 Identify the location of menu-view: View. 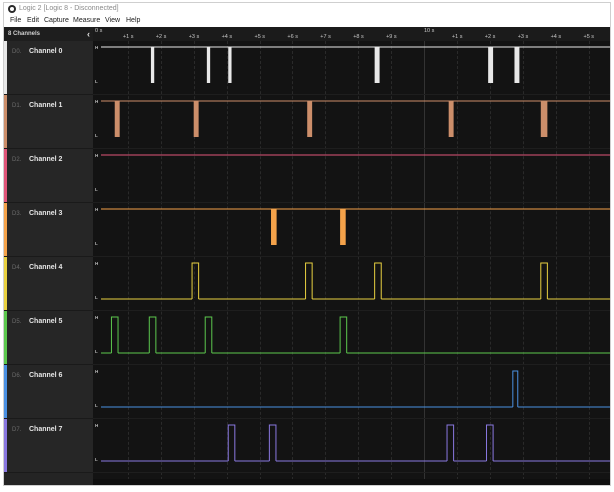
(112, 21).